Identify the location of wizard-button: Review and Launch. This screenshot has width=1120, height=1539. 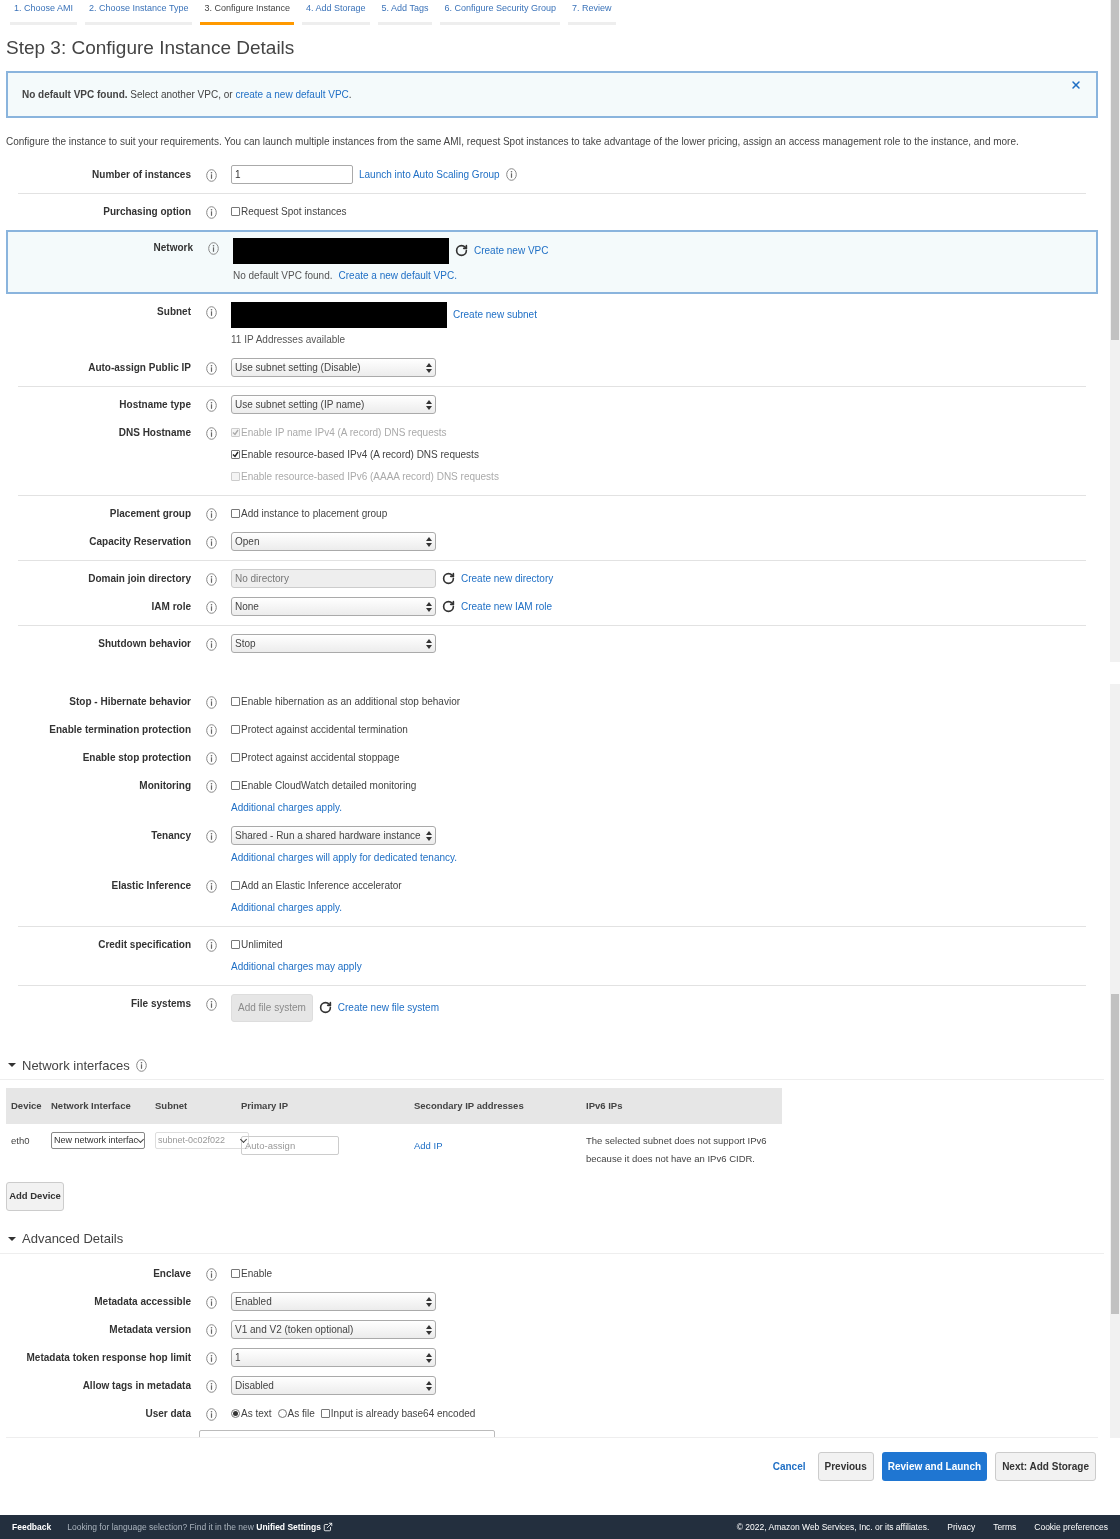
(934, 1466).